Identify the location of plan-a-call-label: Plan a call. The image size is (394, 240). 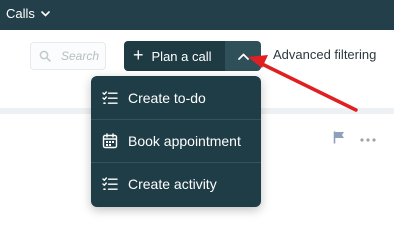
(181, 56).